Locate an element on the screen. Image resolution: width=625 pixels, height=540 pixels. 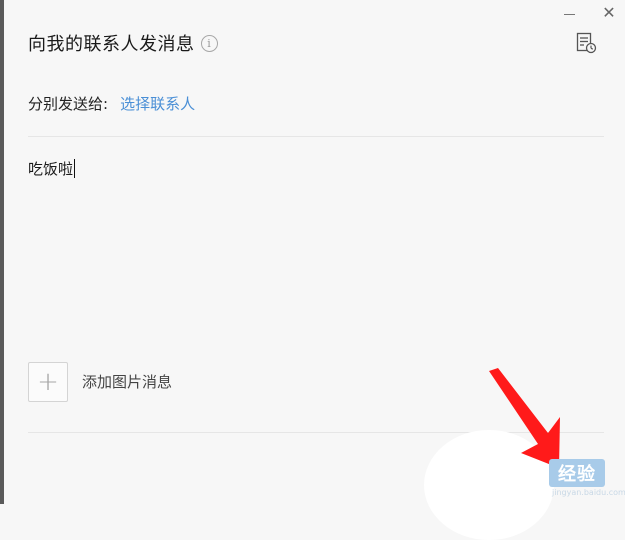
arrow-annotation-icon is located at coordinates (524, 418).